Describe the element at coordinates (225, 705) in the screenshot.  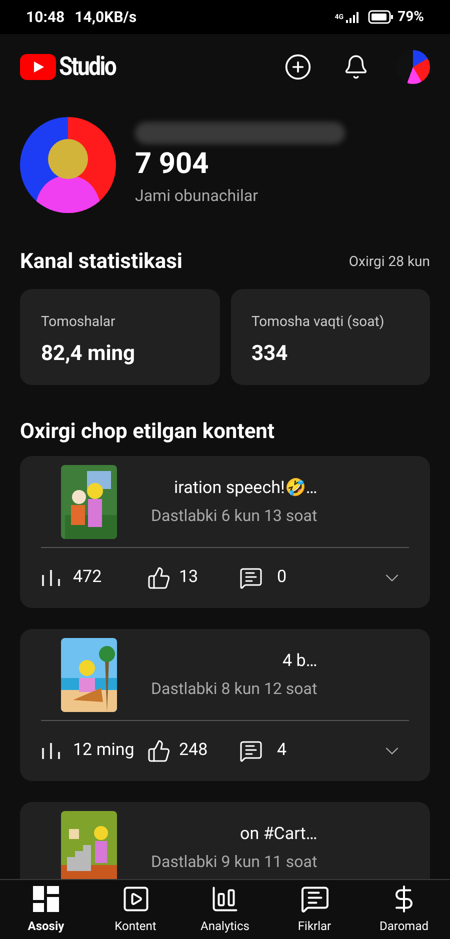
I see `video-card: 4 b… Dastlabki 8 kun 12 soat 12 ming 248 4` at that location.